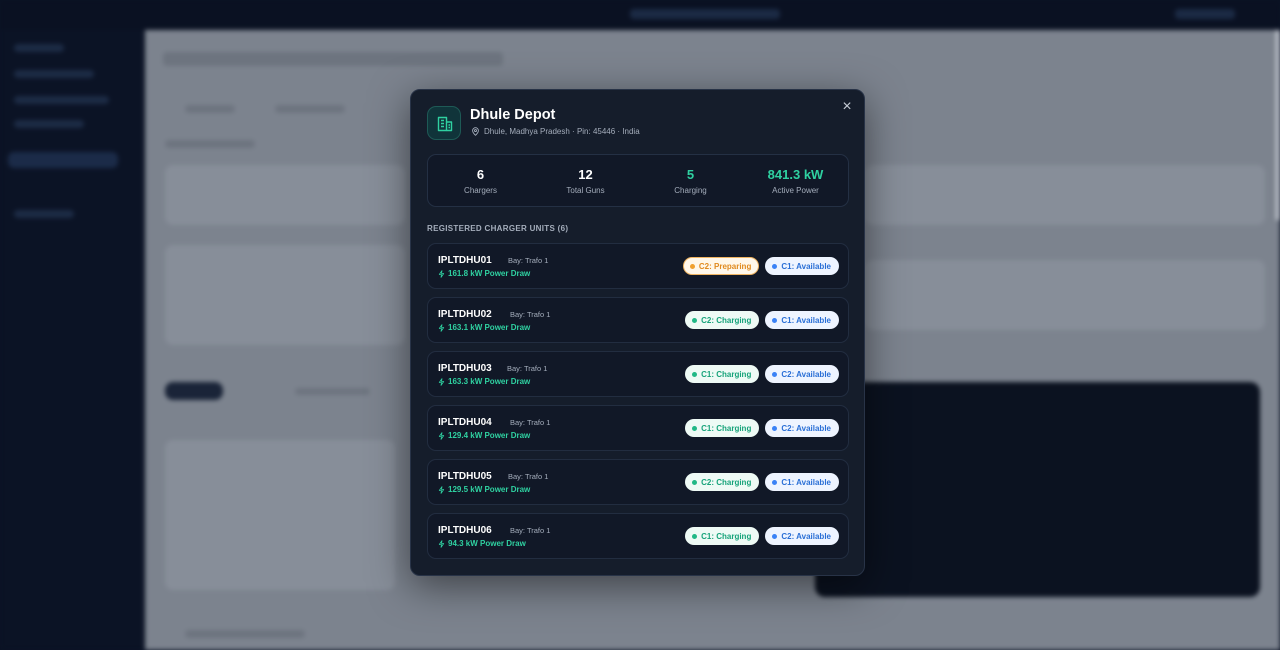  Describe the element at coordinates (475, 131) in the screenshot. I see `map-pin-icon` at that location.